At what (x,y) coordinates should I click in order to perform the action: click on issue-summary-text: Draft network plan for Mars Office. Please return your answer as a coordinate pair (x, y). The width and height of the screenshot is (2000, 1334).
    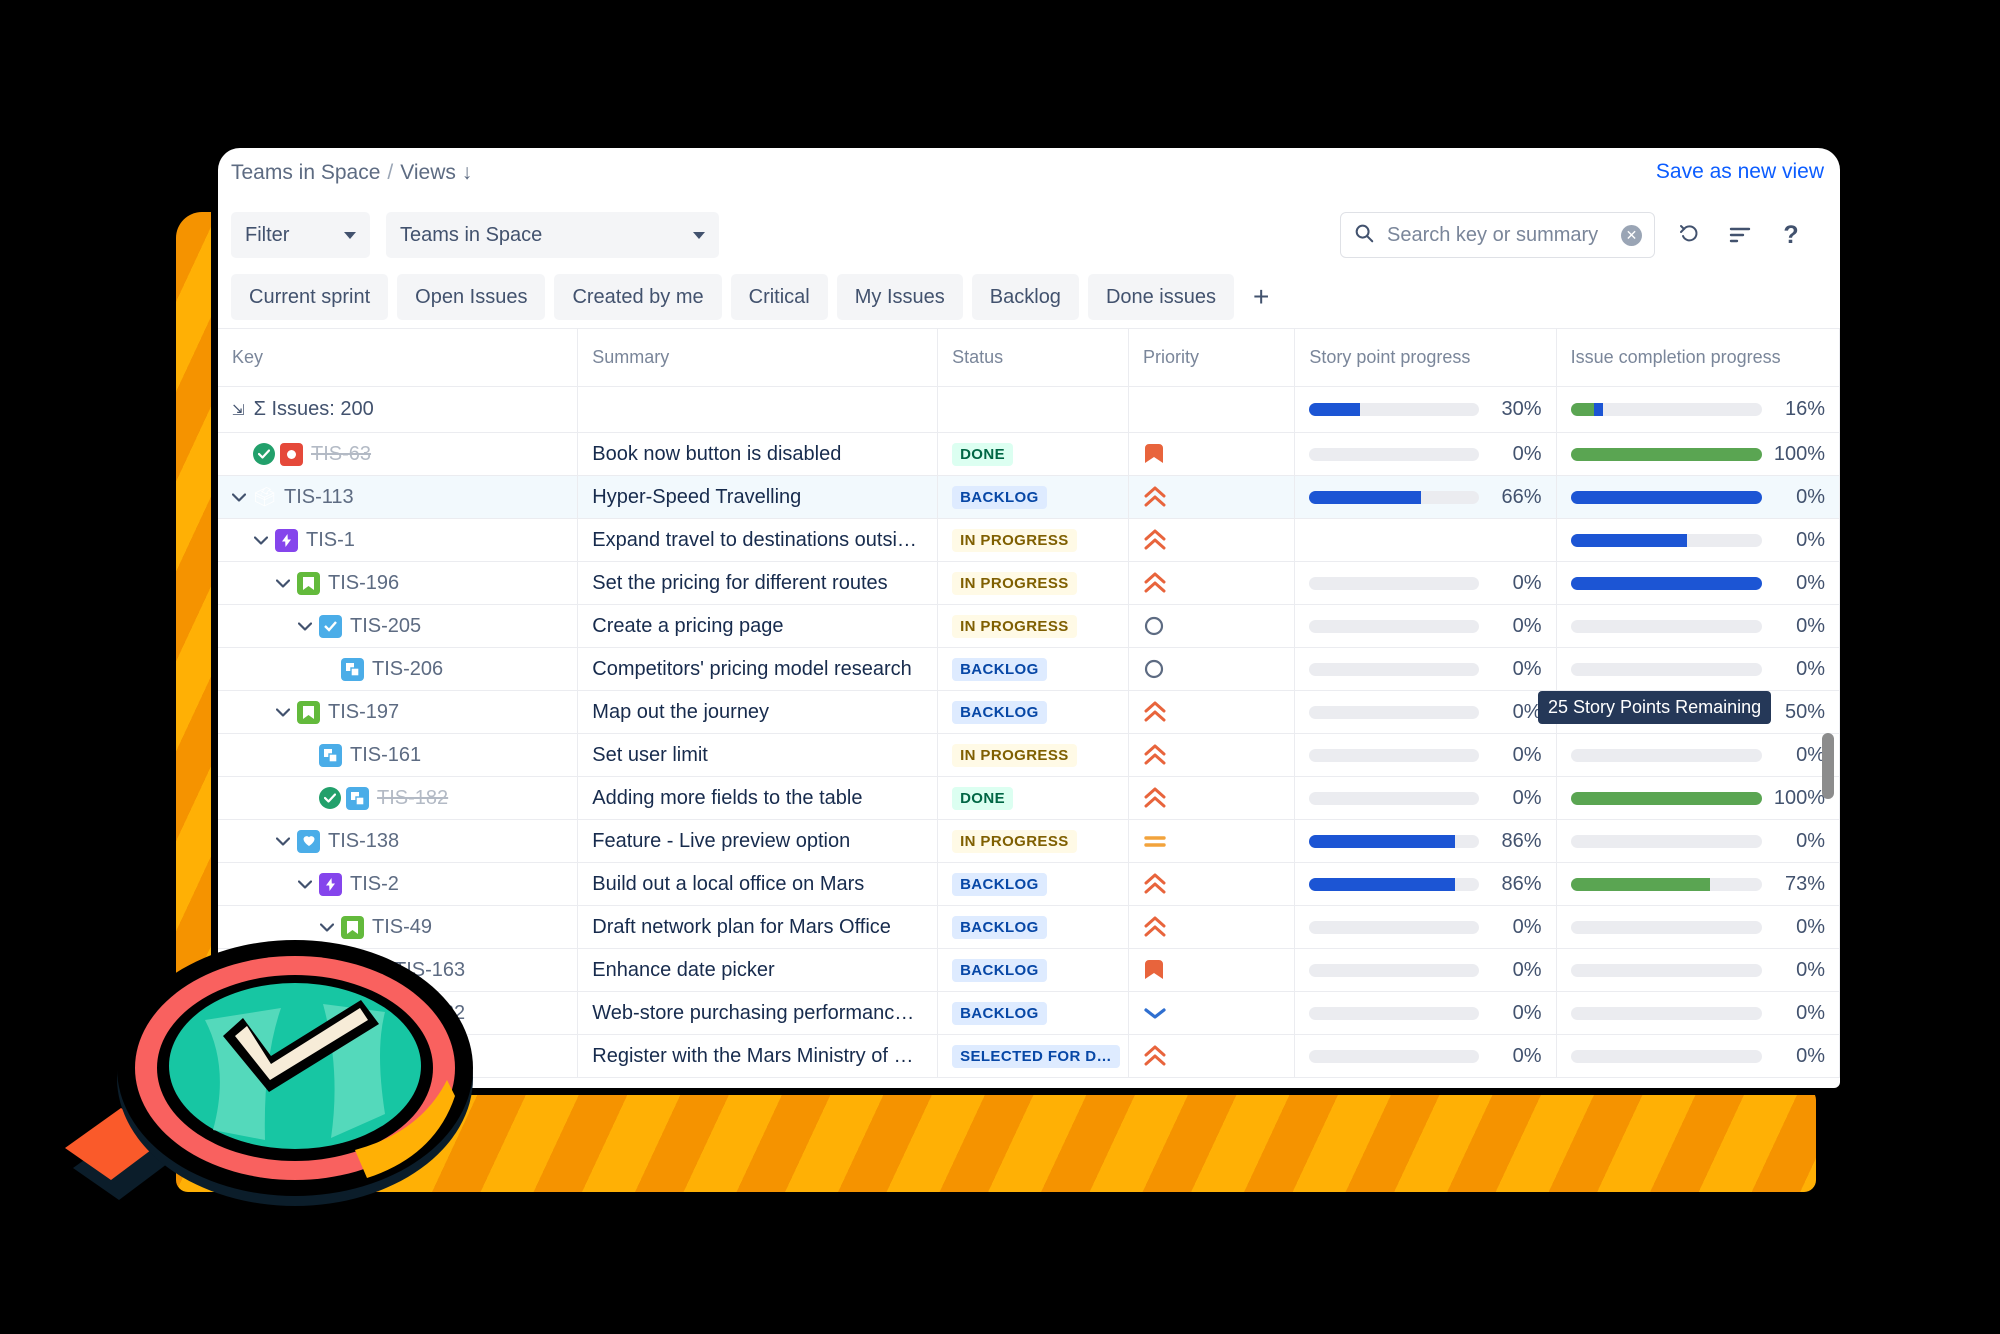
    Looking at the image, I should click on (741, 927).